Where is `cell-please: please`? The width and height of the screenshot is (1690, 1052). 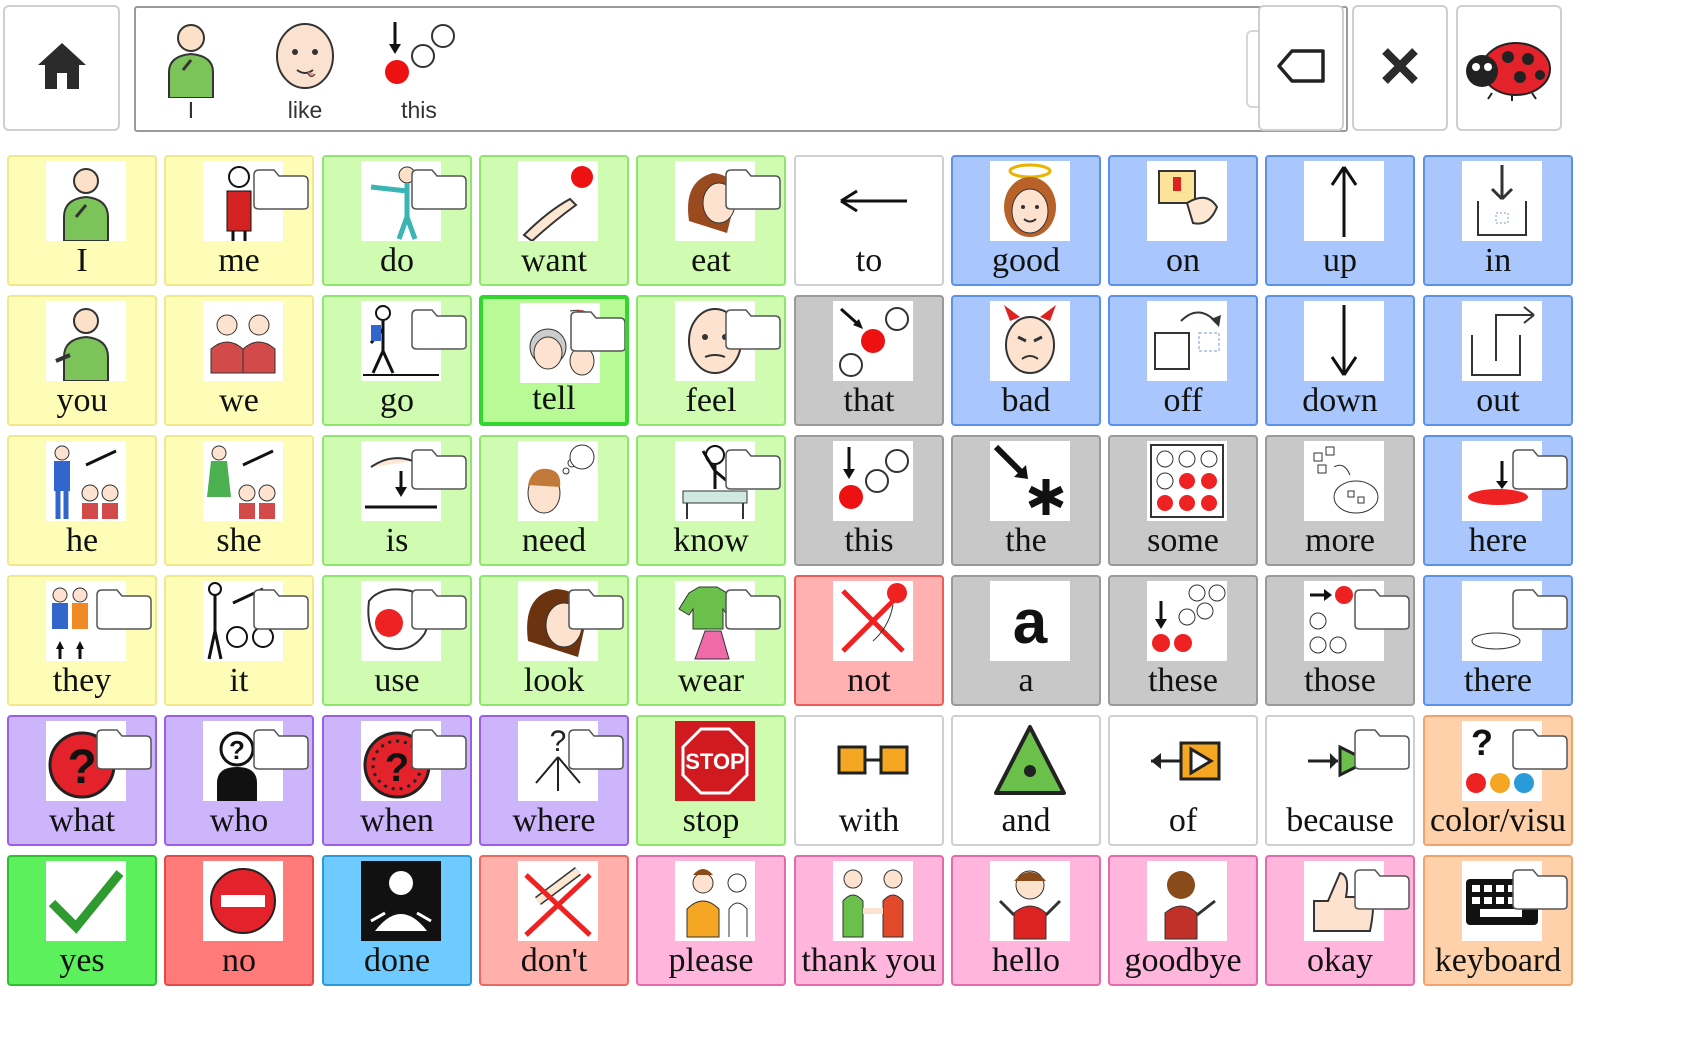
cell-please: please is located at coordinates (711, 920).